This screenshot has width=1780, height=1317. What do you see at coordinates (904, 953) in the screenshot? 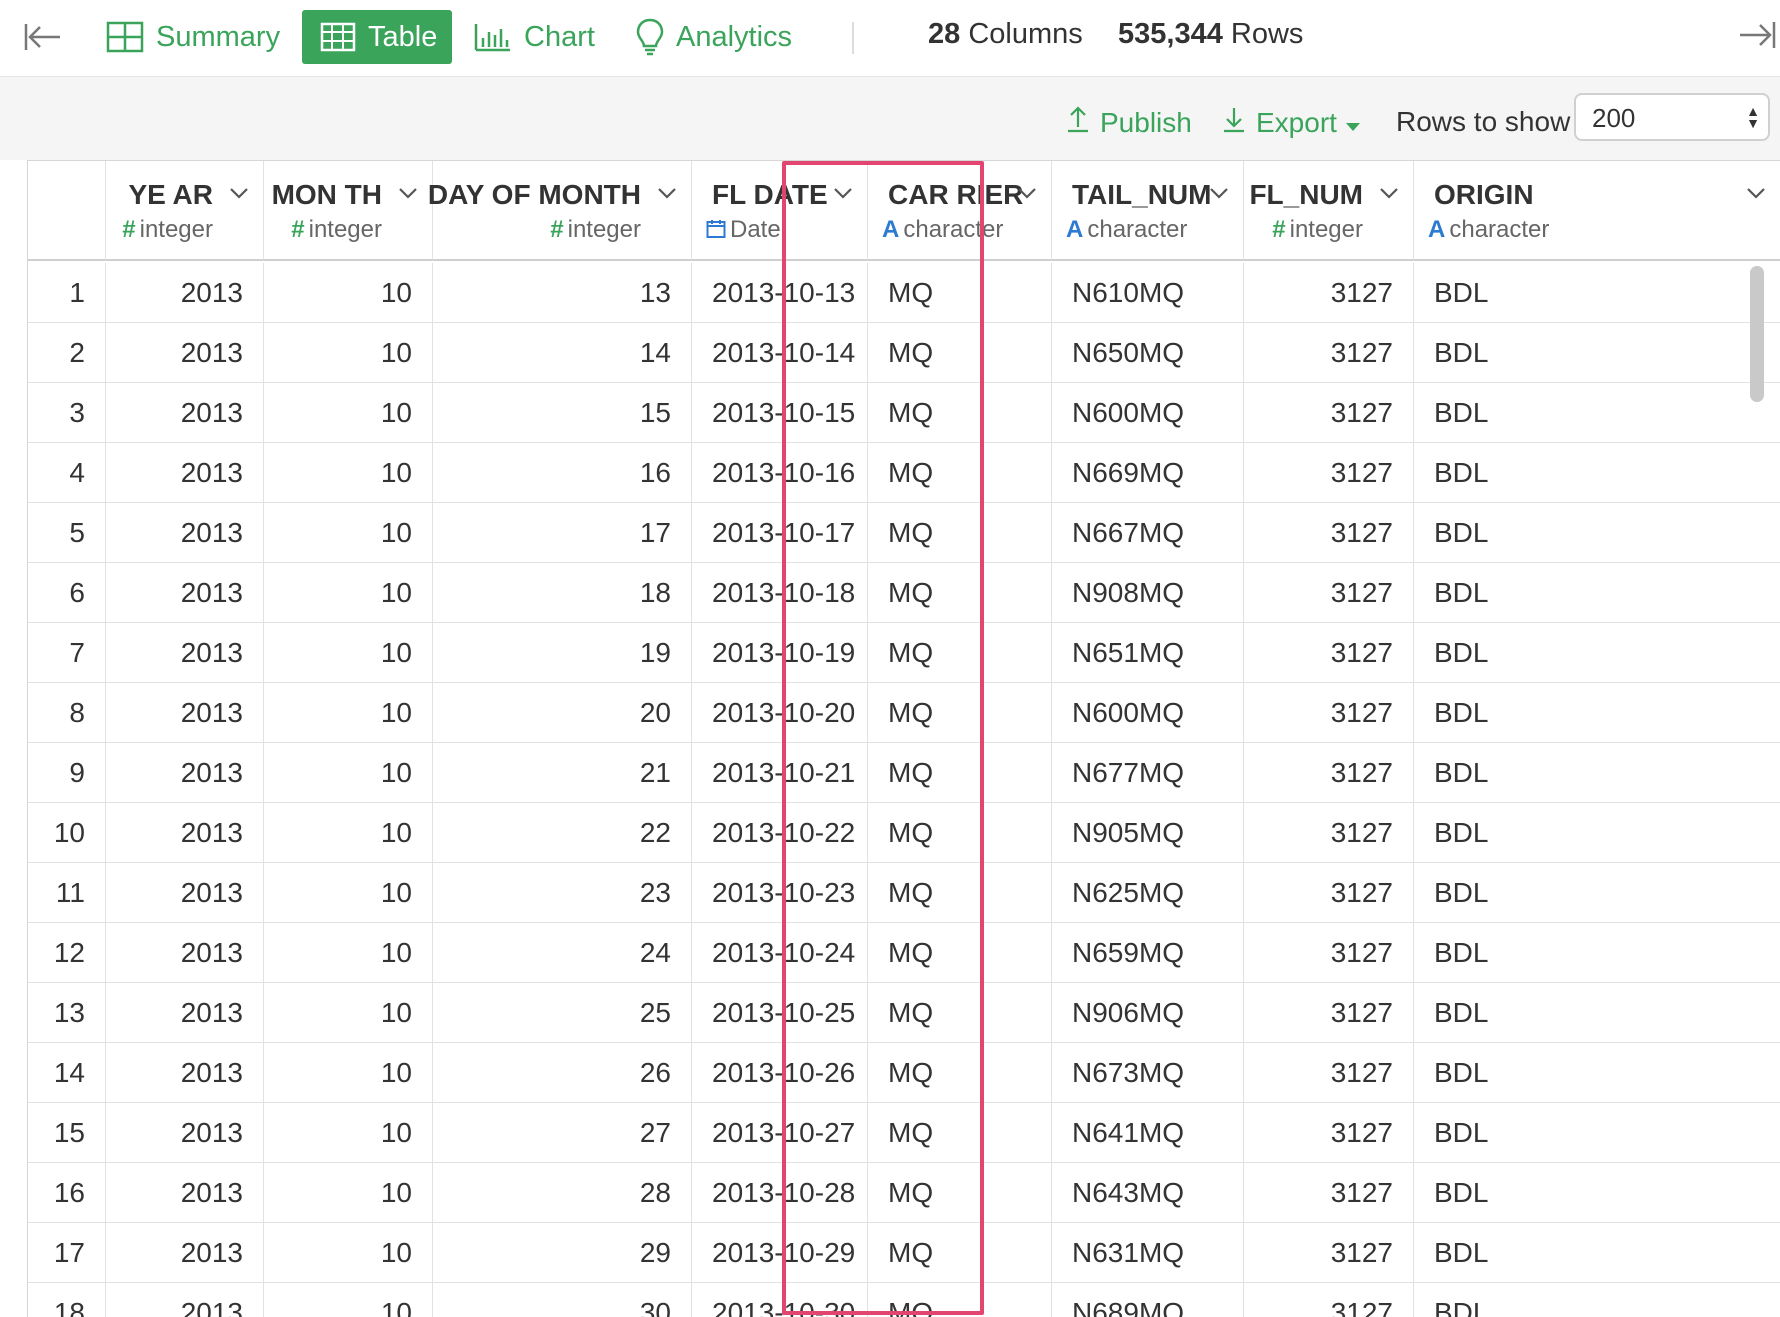
I see `table-row: 12 2013 10 24 2013-10-24 MQ N659MQ 3127 BDL` at bounding box center [904, 953].